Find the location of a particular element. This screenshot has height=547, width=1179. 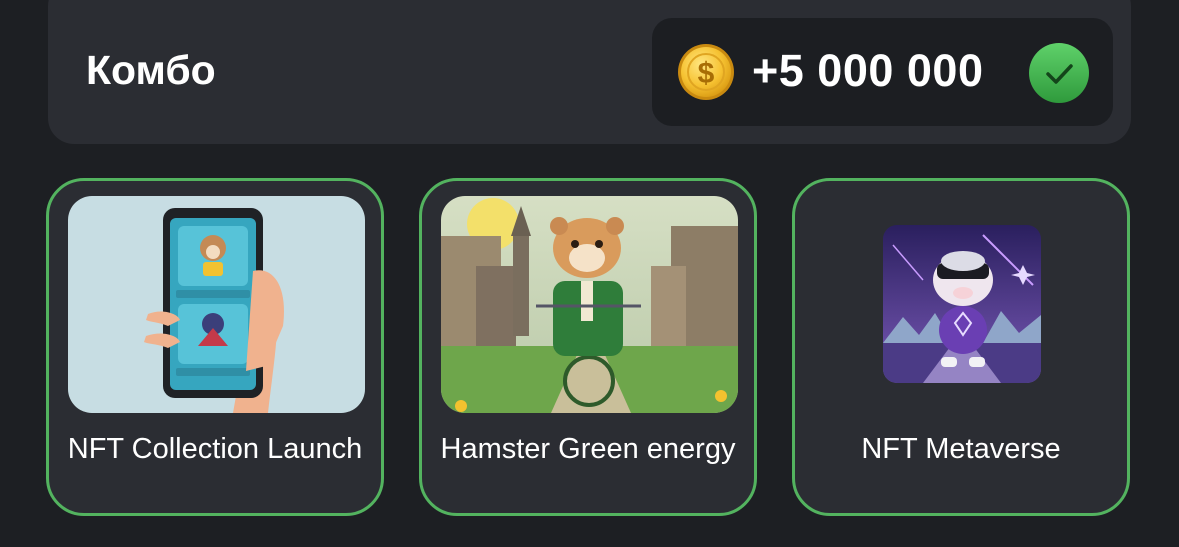

combo-reward-amount: +5 000 000 is located at coordinates (868, 70).